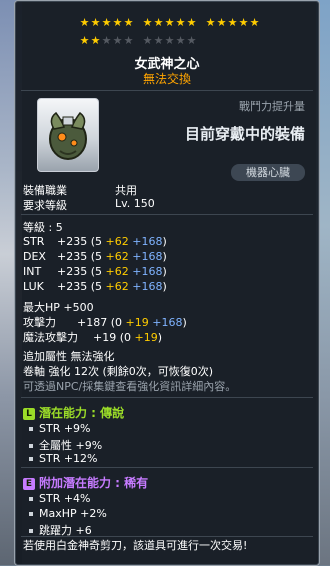  I want to click on additional-header: E 附加潛在能力 : 稀有, so click(85, 482).